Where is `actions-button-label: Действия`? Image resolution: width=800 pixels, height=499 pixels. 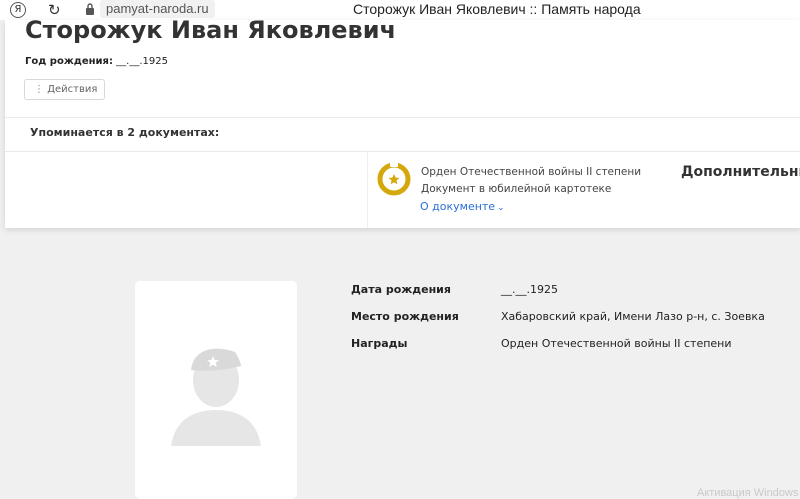
actions-button-label: Действия is located at coordinates (72, 89).